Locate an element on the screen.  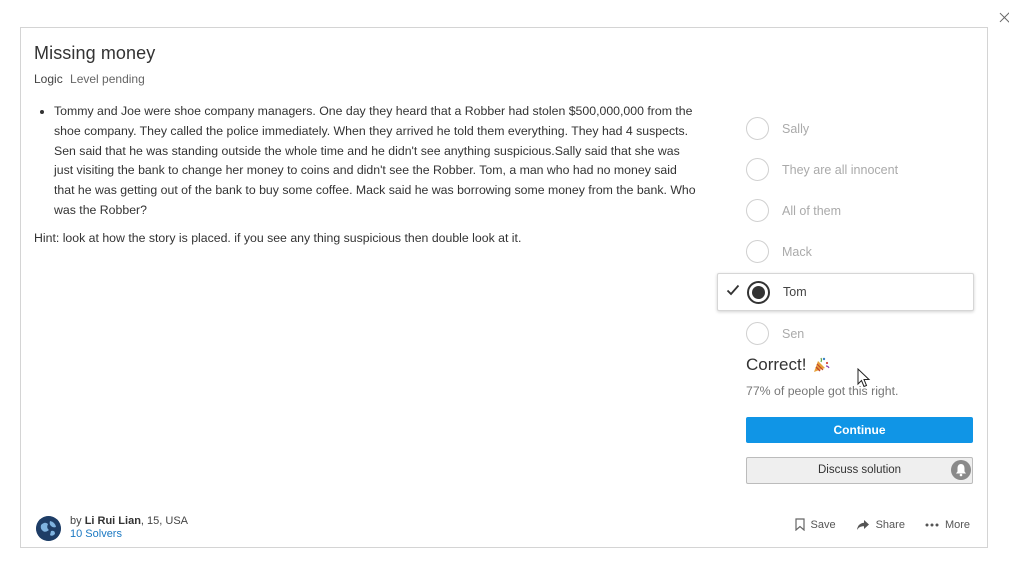
discuss-solution-label: Discuss solution is located at coordinates (859, 470).